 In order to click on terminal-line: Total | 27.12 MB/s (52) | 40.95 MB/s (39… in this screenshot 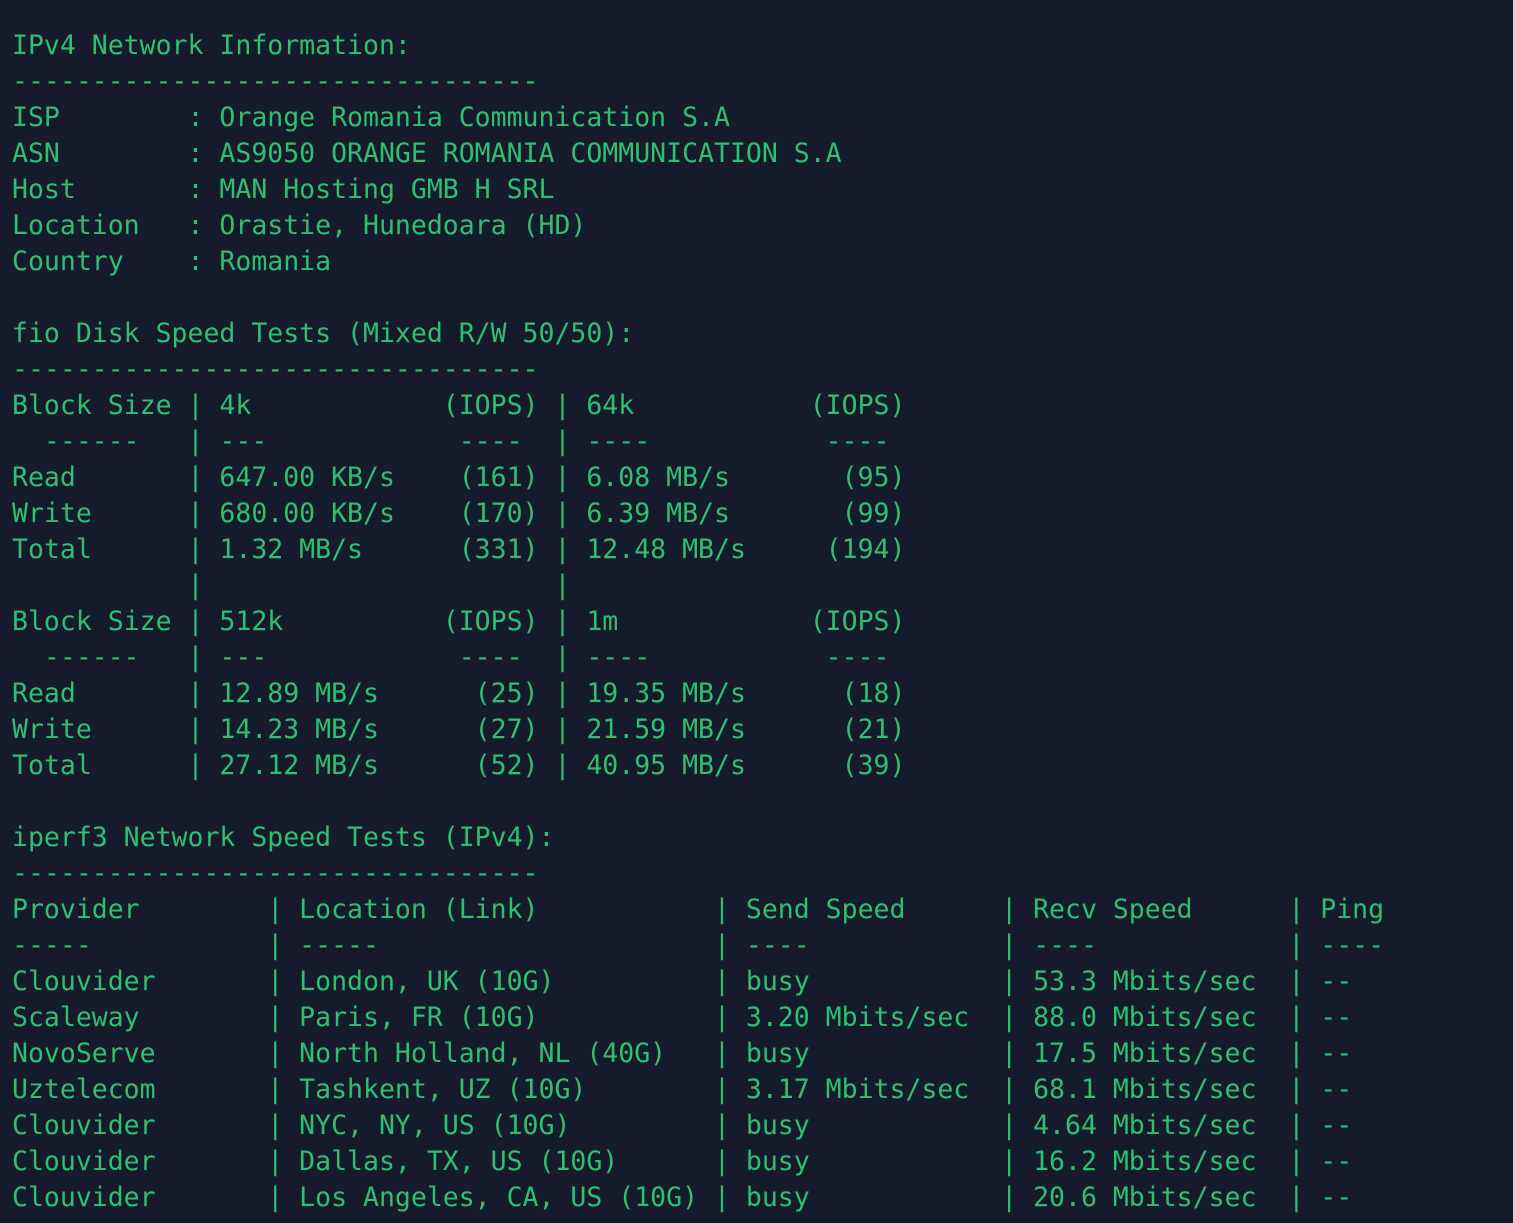, I will do `click(459, 765)`.